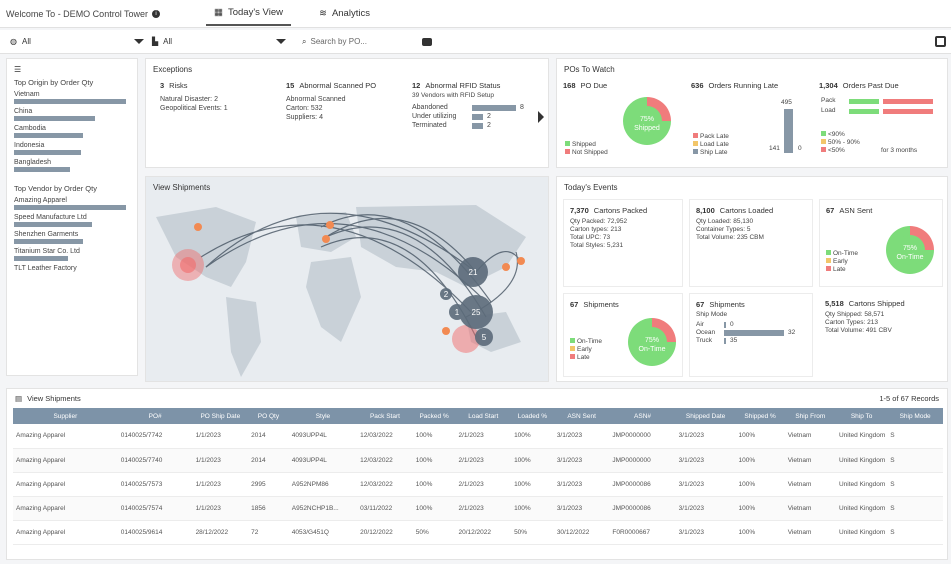  Describe the element at coordinates (483, 416) in the screenshot. I see `column-header: Load Start` at that location.